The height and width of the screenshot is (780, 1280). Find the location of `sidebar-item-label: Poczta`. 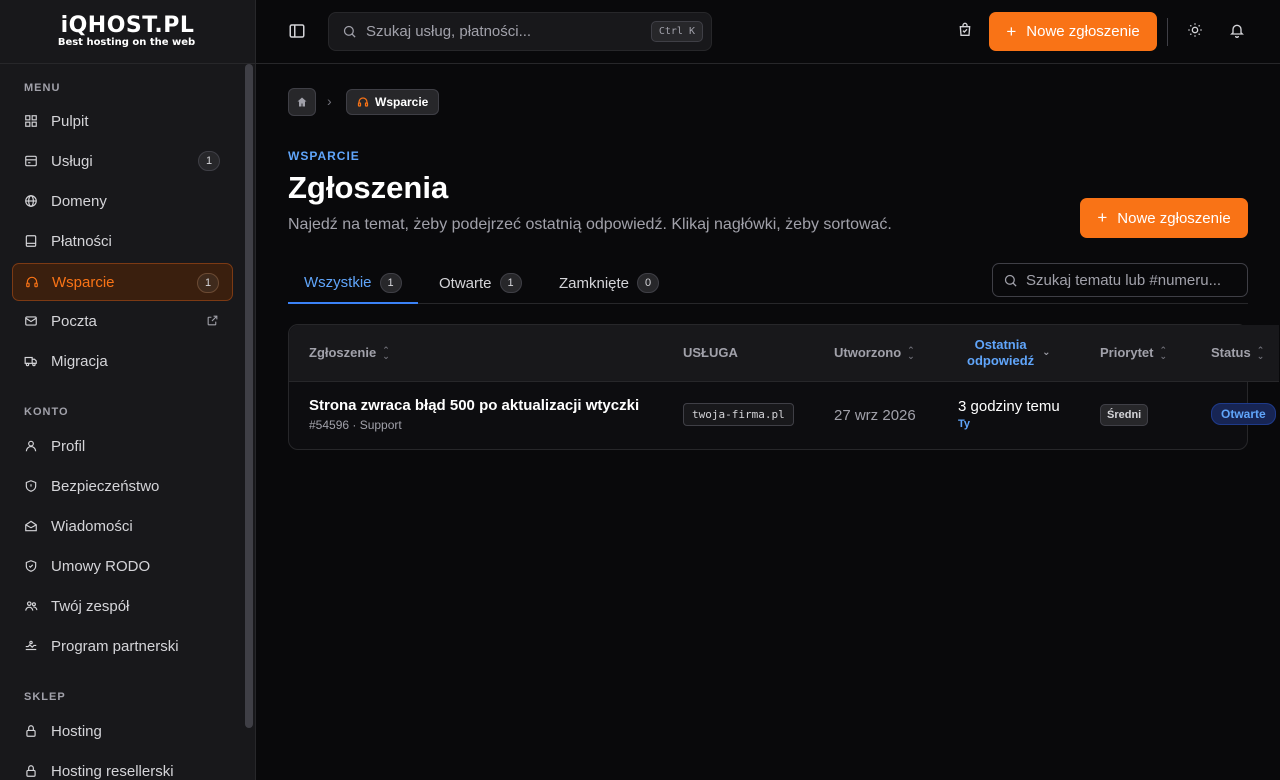

sidebar-item-label: Poczta is located at coordinates (74, 321).